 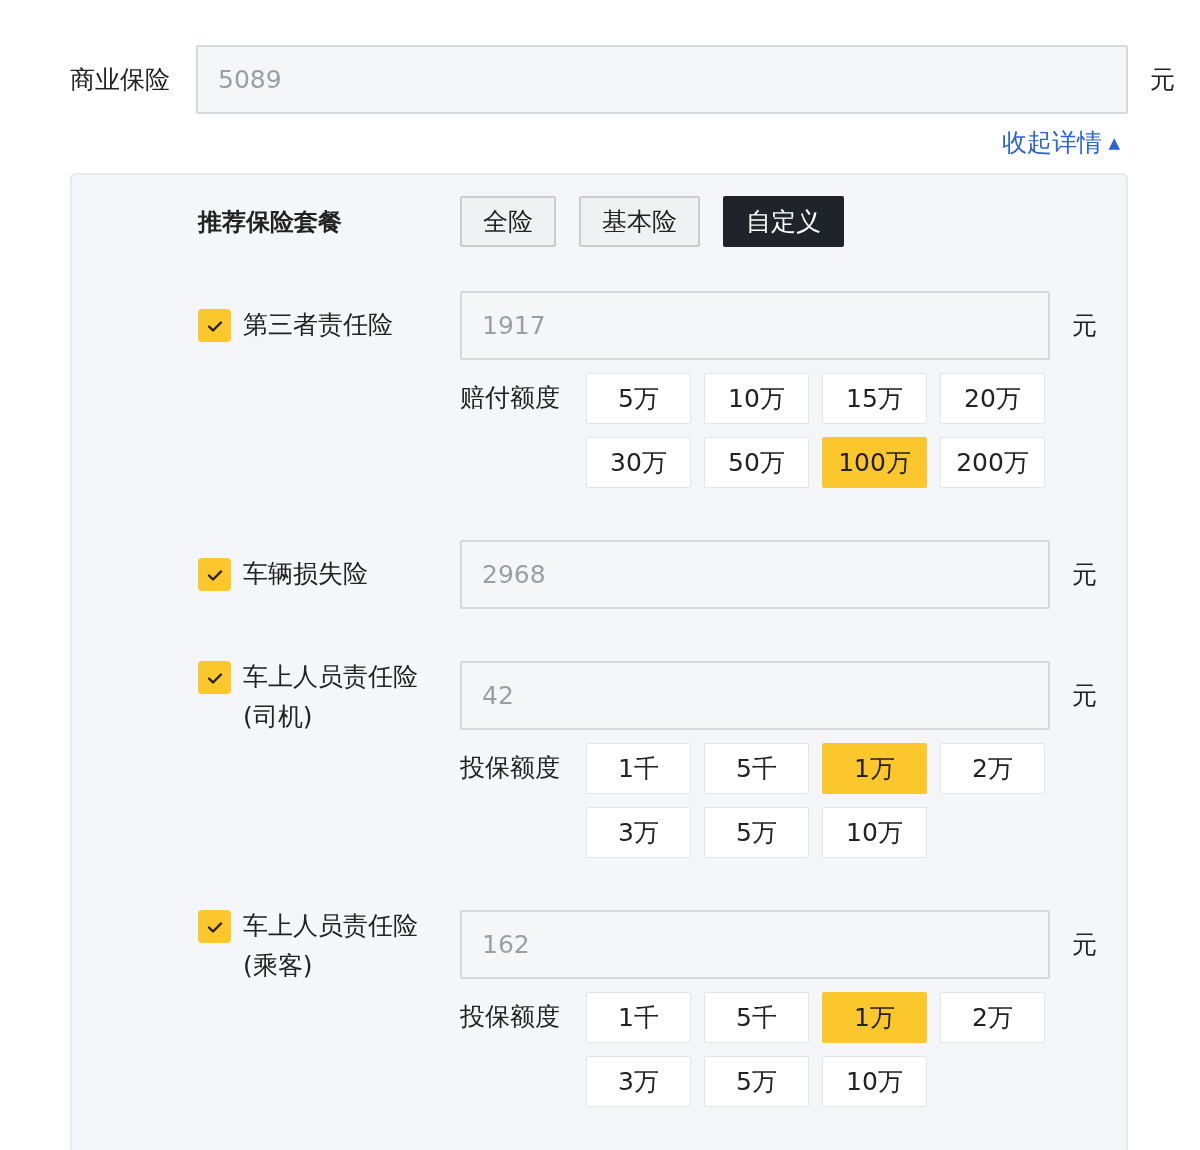 What do you see at coordinates (638, 462) in the screenshot?
I see `amount-option: 30万` at bounding box center [638, 462].